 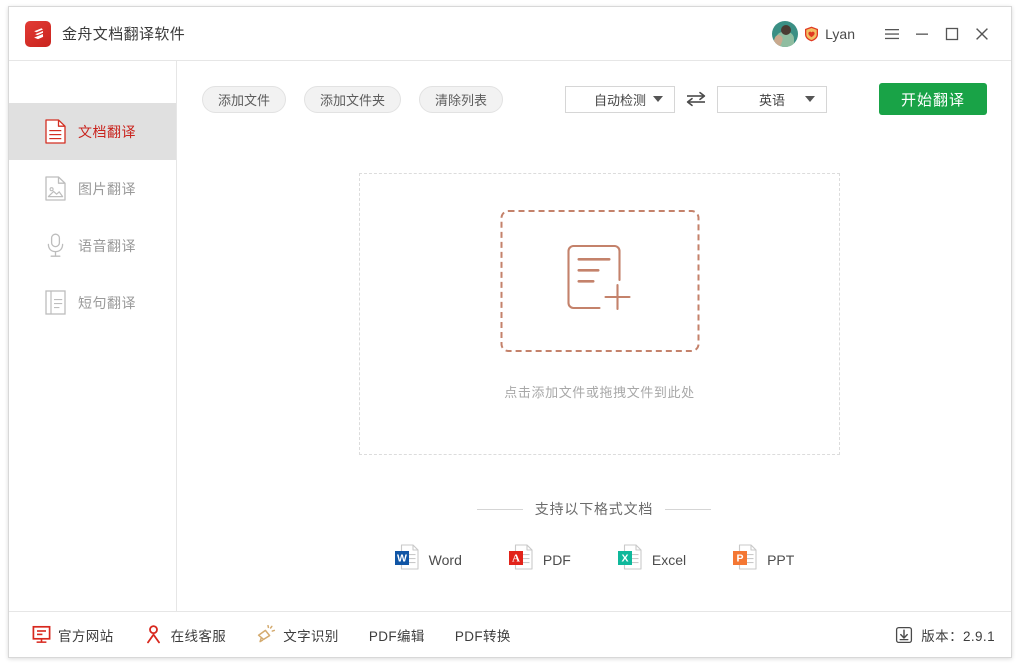 I want to click on dropzone-inner-frame, so click(x=599, y=281).